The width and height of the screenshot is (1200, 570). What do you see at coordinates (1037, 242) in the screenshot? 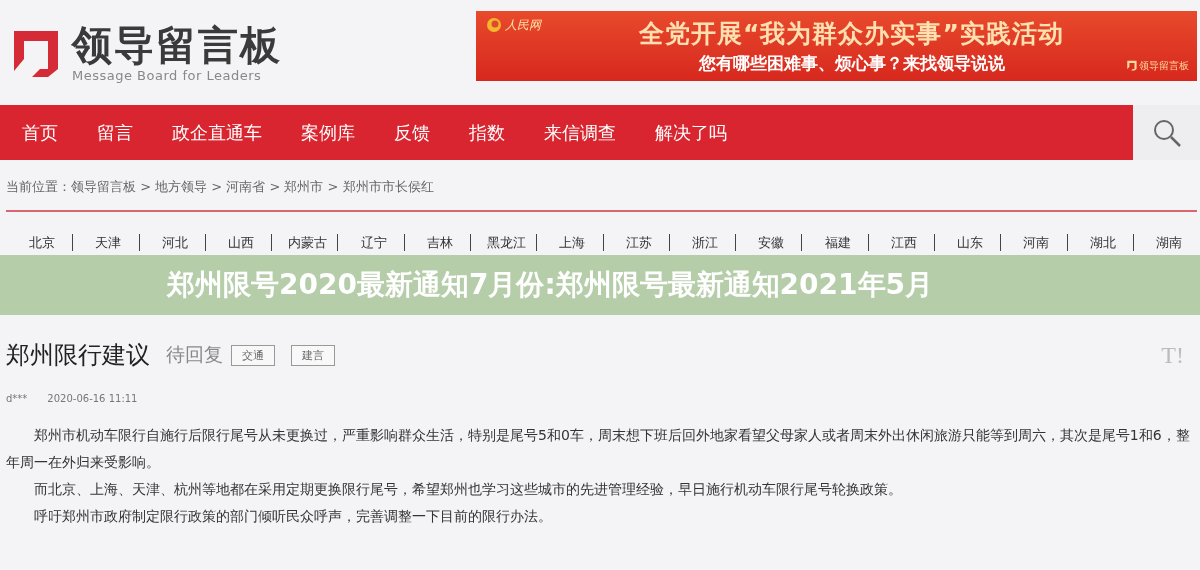
I see `province-link: 河南` at bounding box center [1037, 242].